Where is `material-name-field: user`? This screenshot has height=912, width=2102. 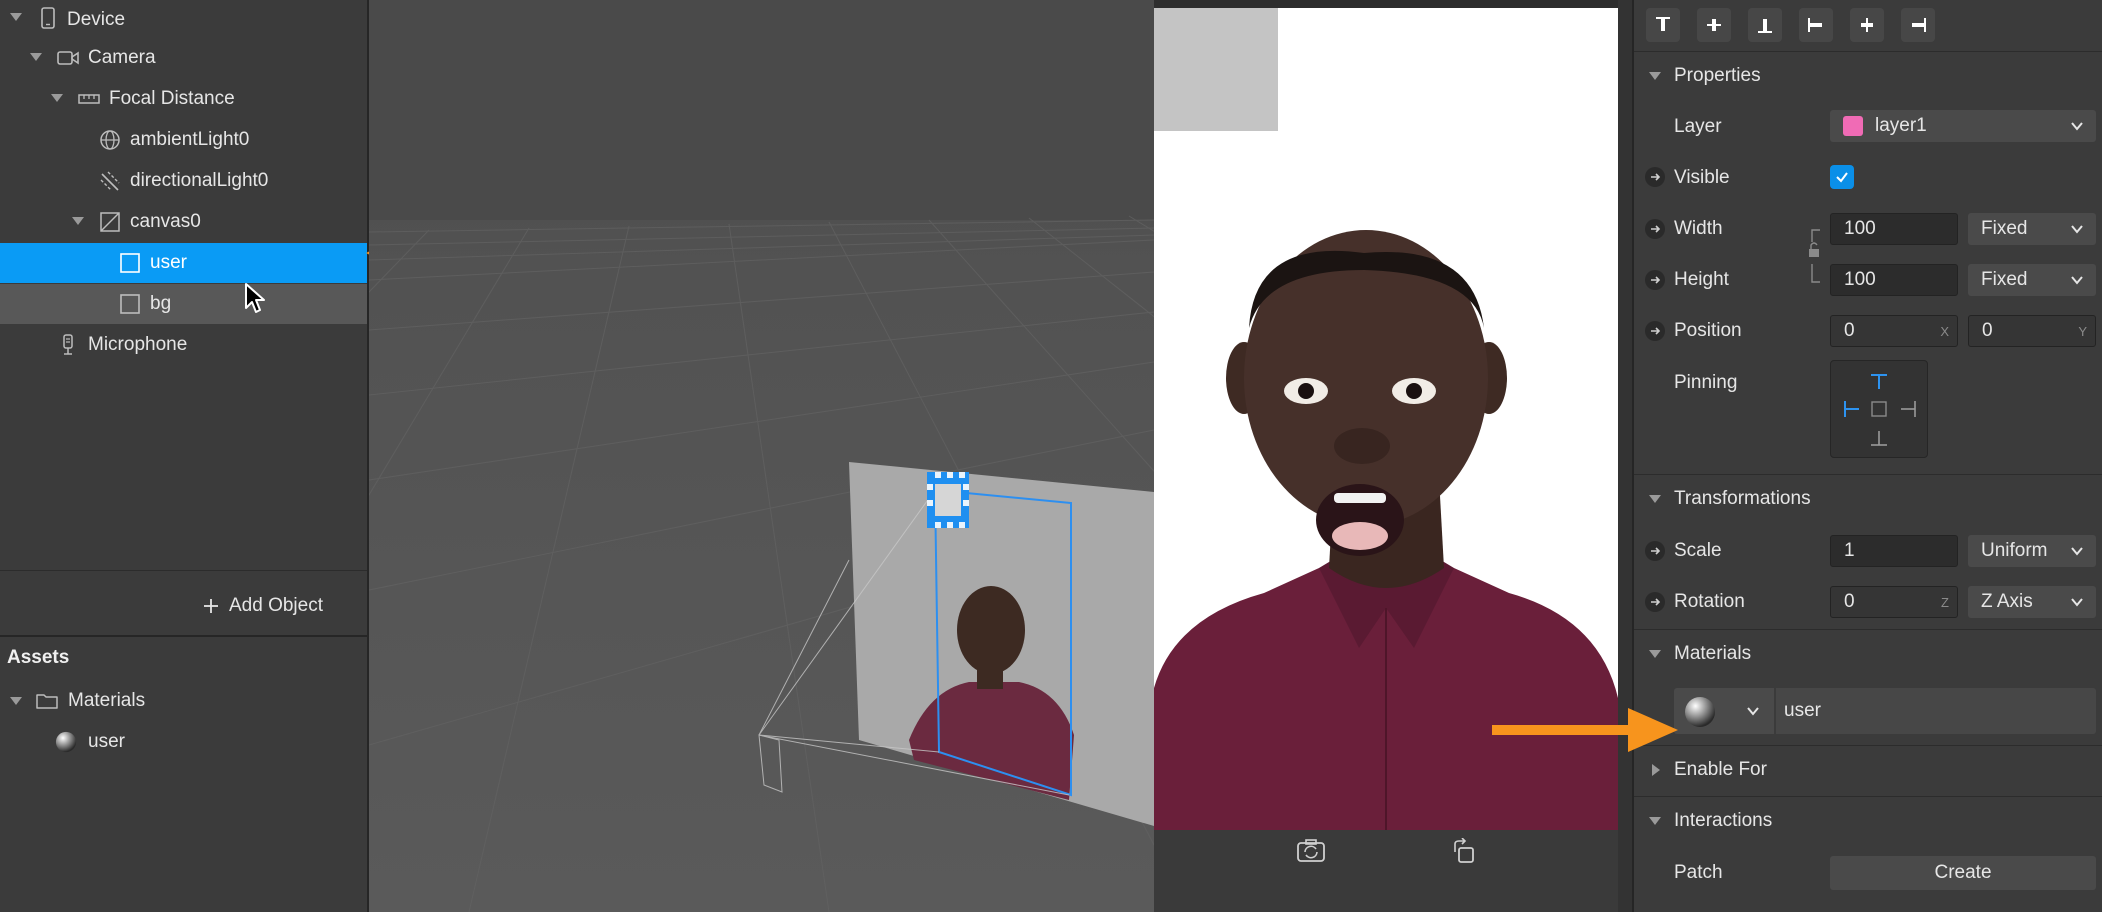
material-name-field: user is located at coordinates (1936, 711).